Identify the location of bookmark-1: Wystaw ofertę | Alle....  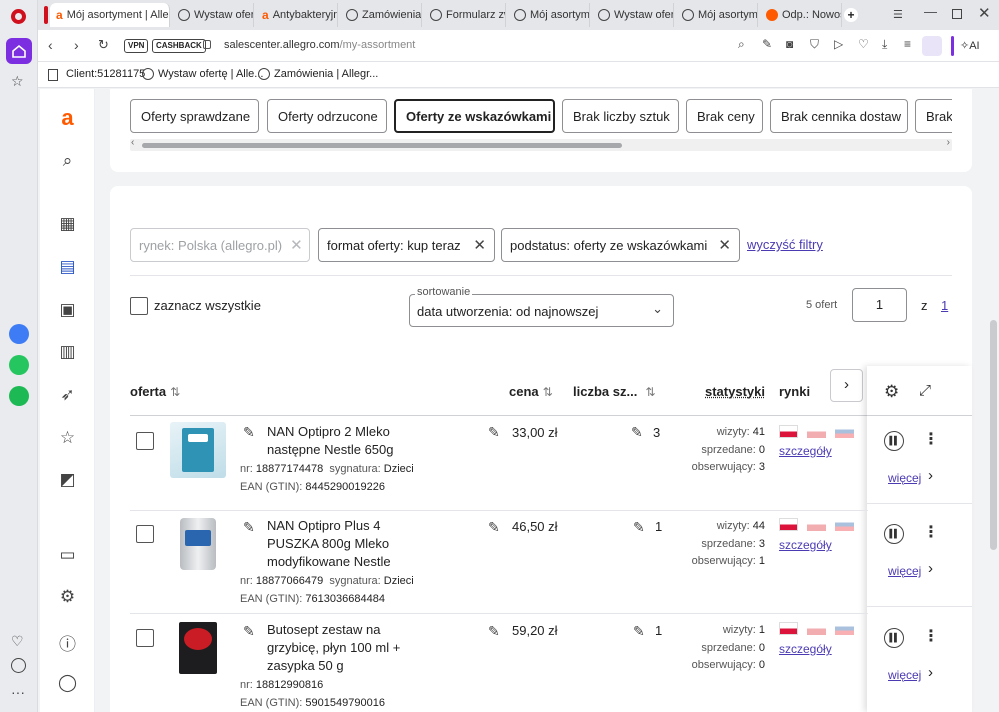
(202, 74).